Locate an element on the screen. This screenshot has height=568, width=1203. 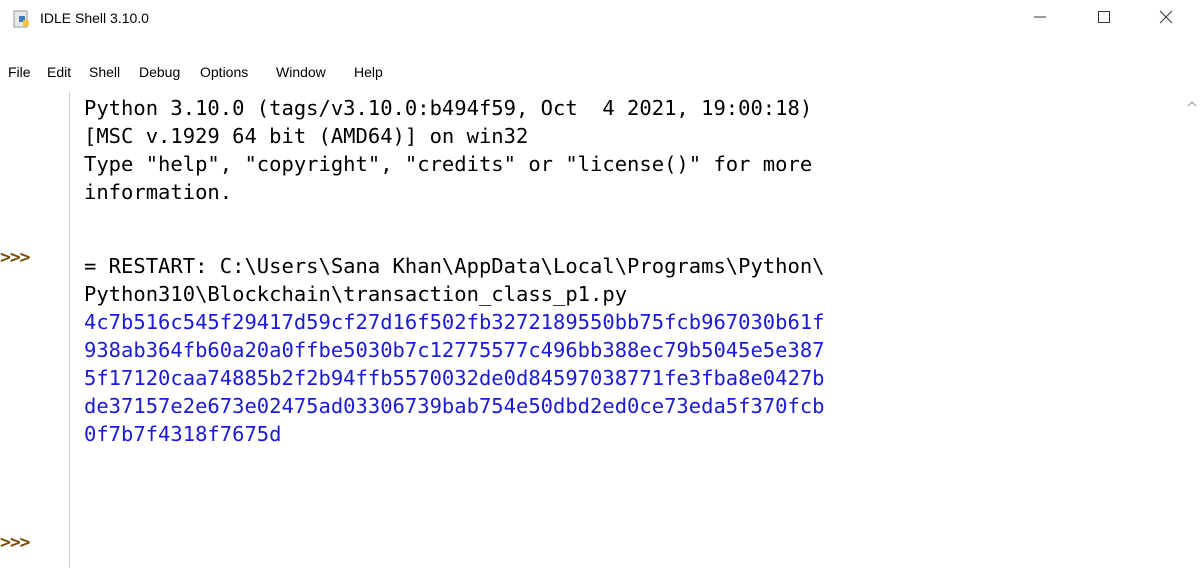
close-button is located at coordinates (1166, 19).